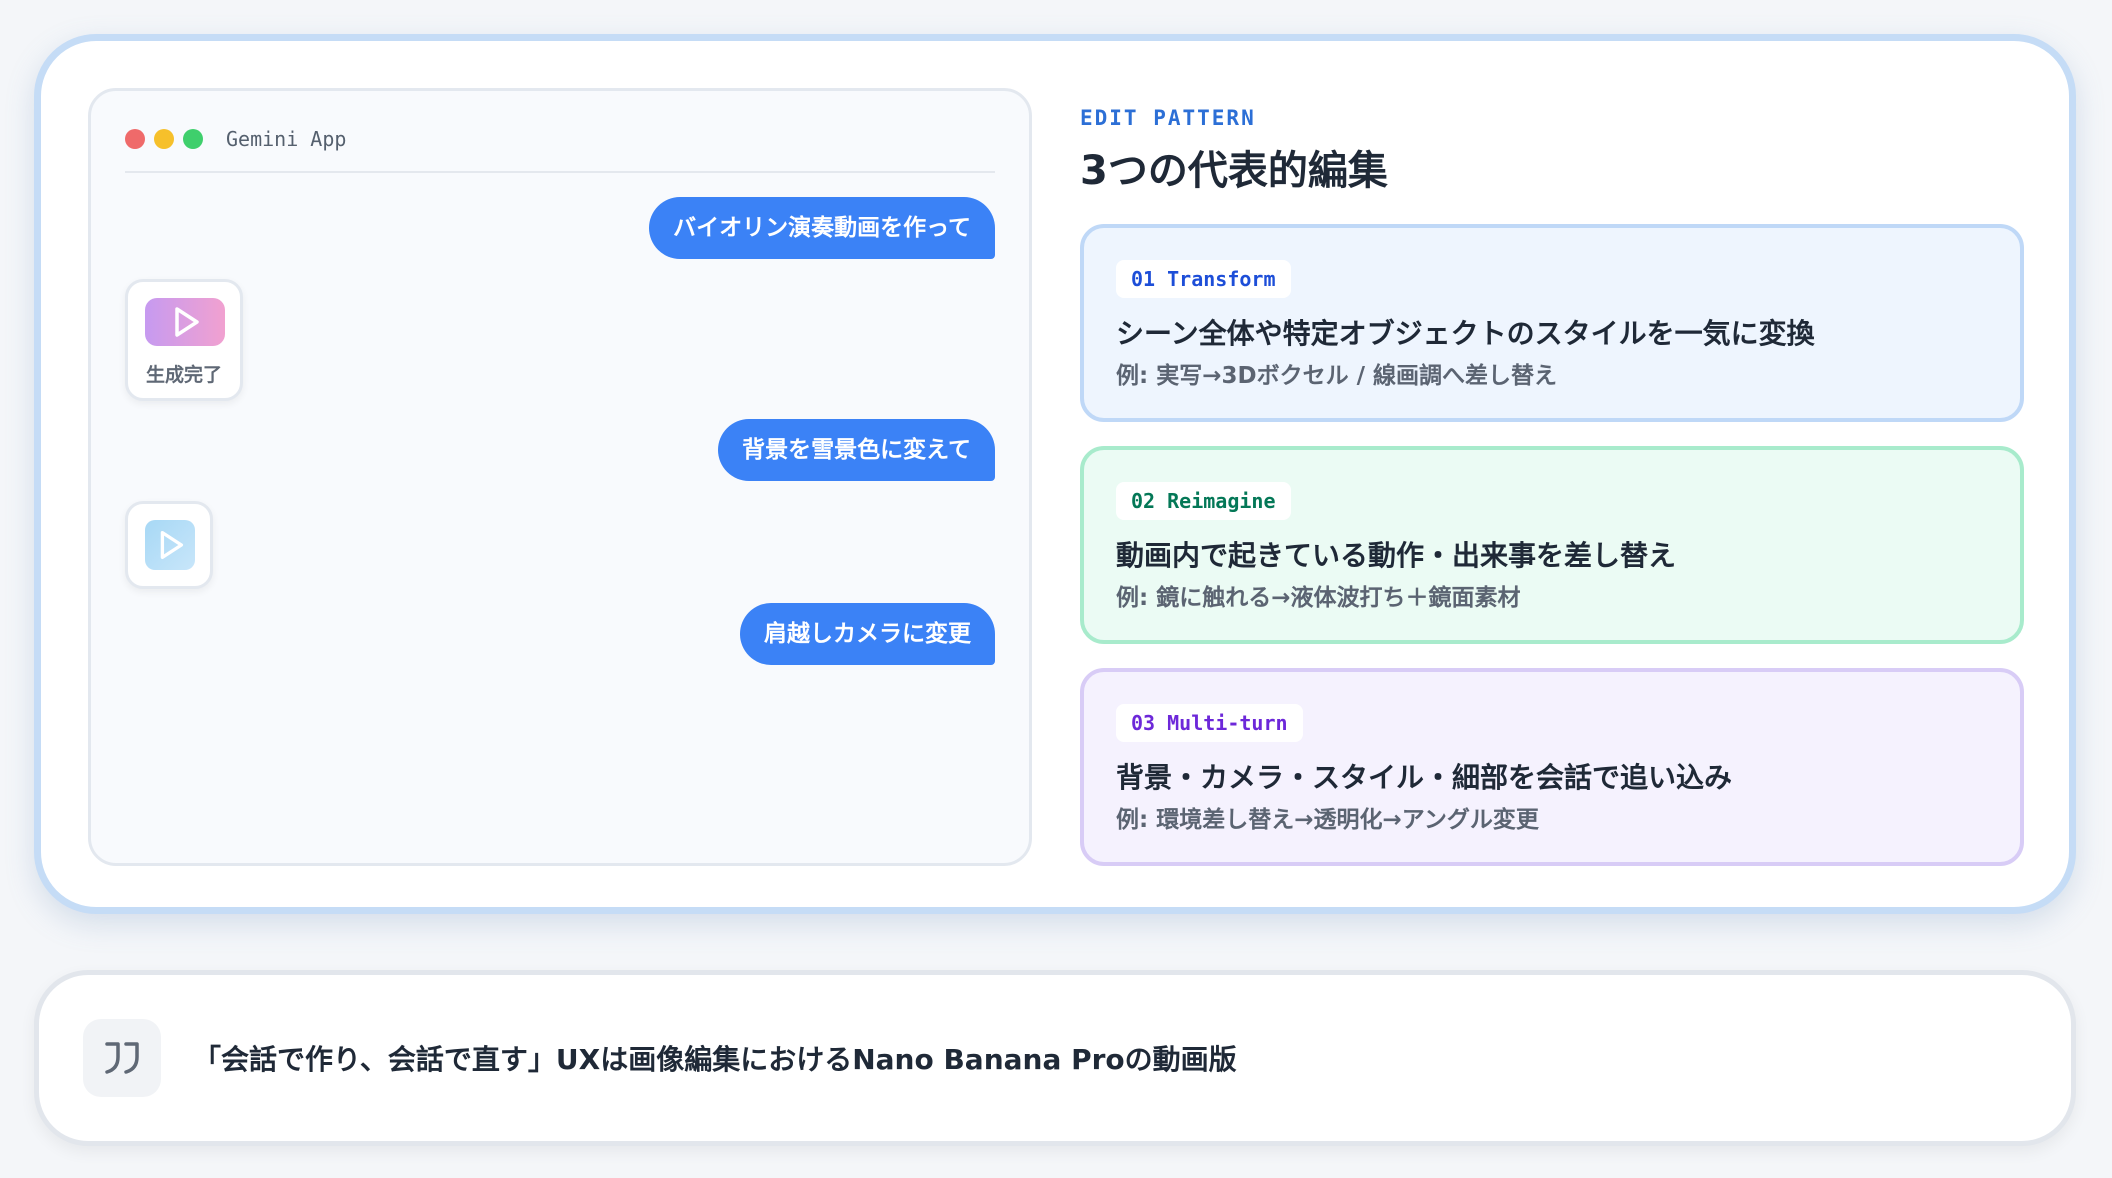 The height and width of the screenshot is (1178, 2112). Describe the element at coordinates (1336, 376) in the screenshot. I see `pattern-example: 例: 実写→3Dボクセル / 線画調へ差し替え` at that location.